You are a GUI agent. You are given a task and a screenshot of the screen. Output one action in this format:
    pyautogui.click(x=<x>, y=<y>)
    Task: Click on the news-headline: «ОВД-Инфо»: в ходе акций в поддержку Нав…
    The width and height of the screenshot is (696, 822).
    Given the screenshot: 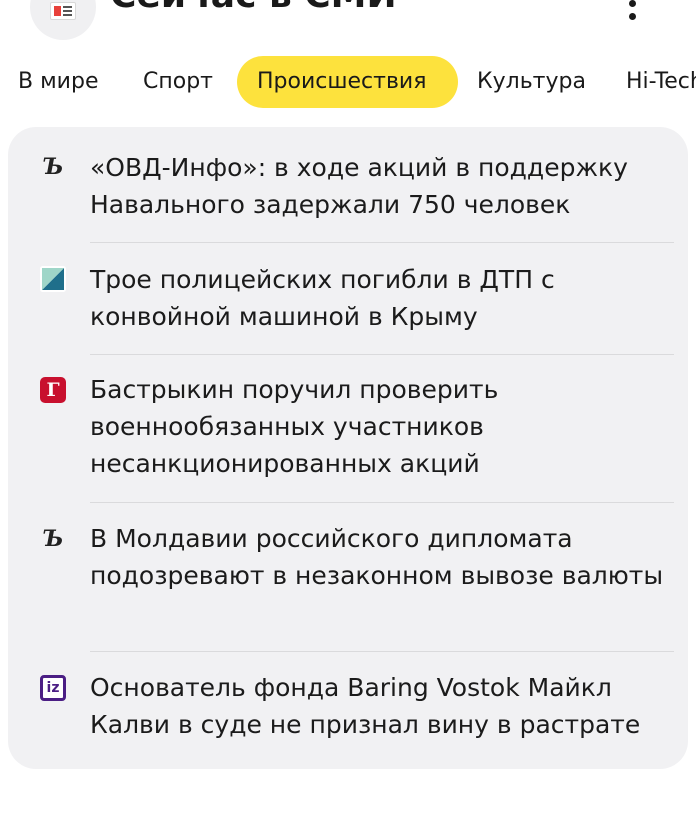 What is the action you would take?
    pyautogui.click(x=380, y=186)
    